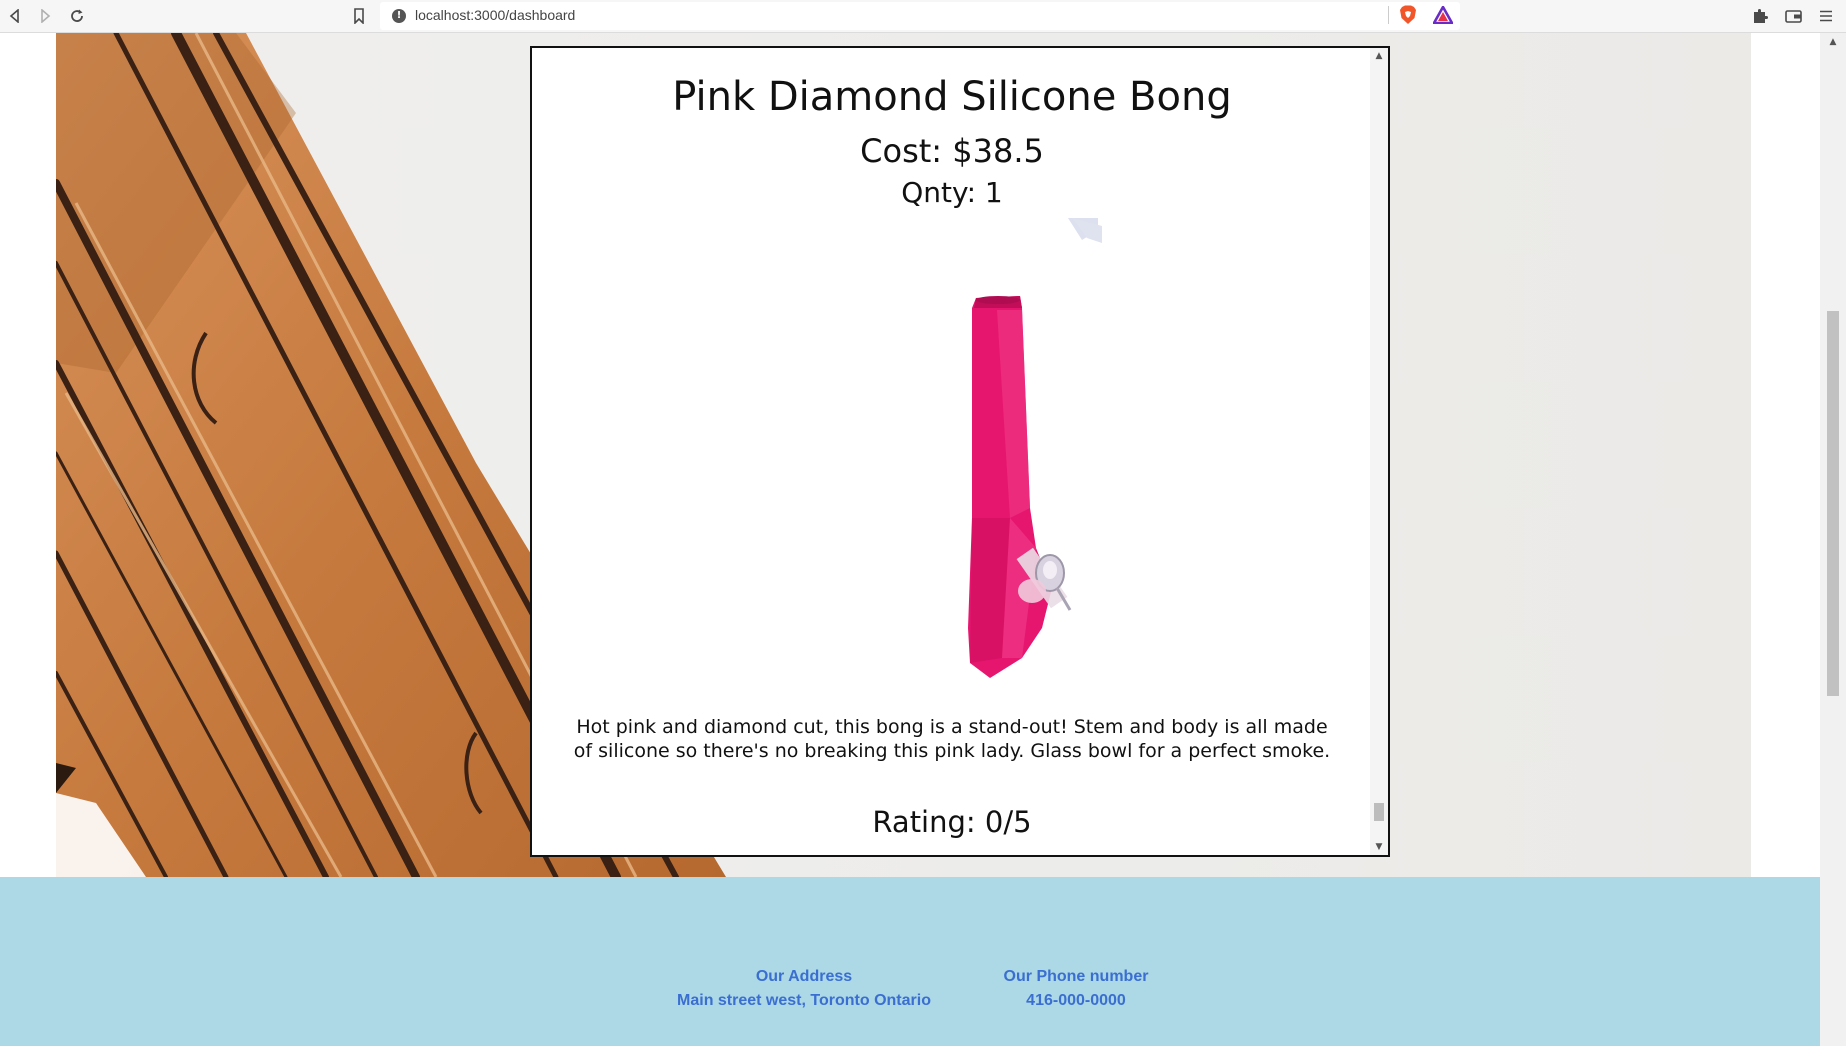  I want to click on forward-arrow-icon, so click(45, 16).